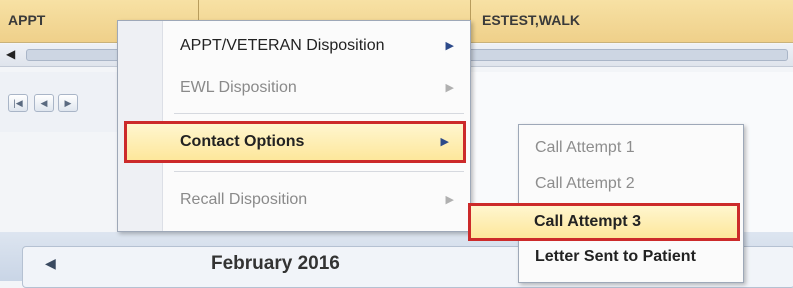  Describe the element at coordinates (14, 54) in the screenshot. I see `scroll-left-icon: ◀` at that location.